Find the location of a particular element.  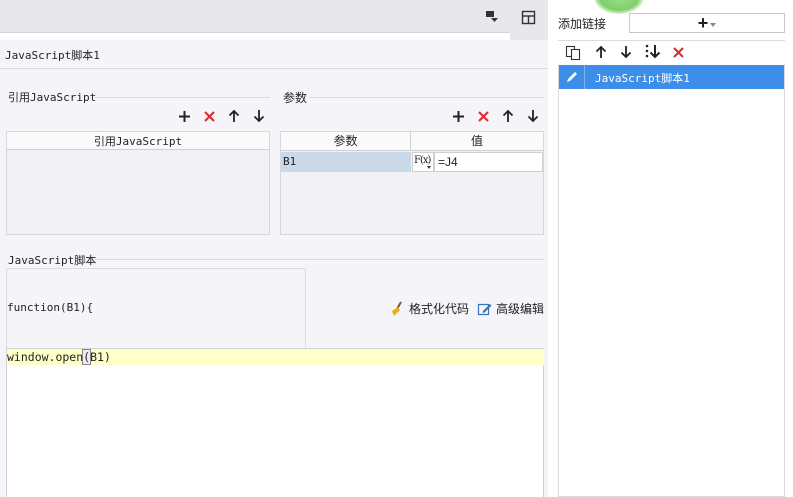

layout-icon is located at coordinates (529, 19).